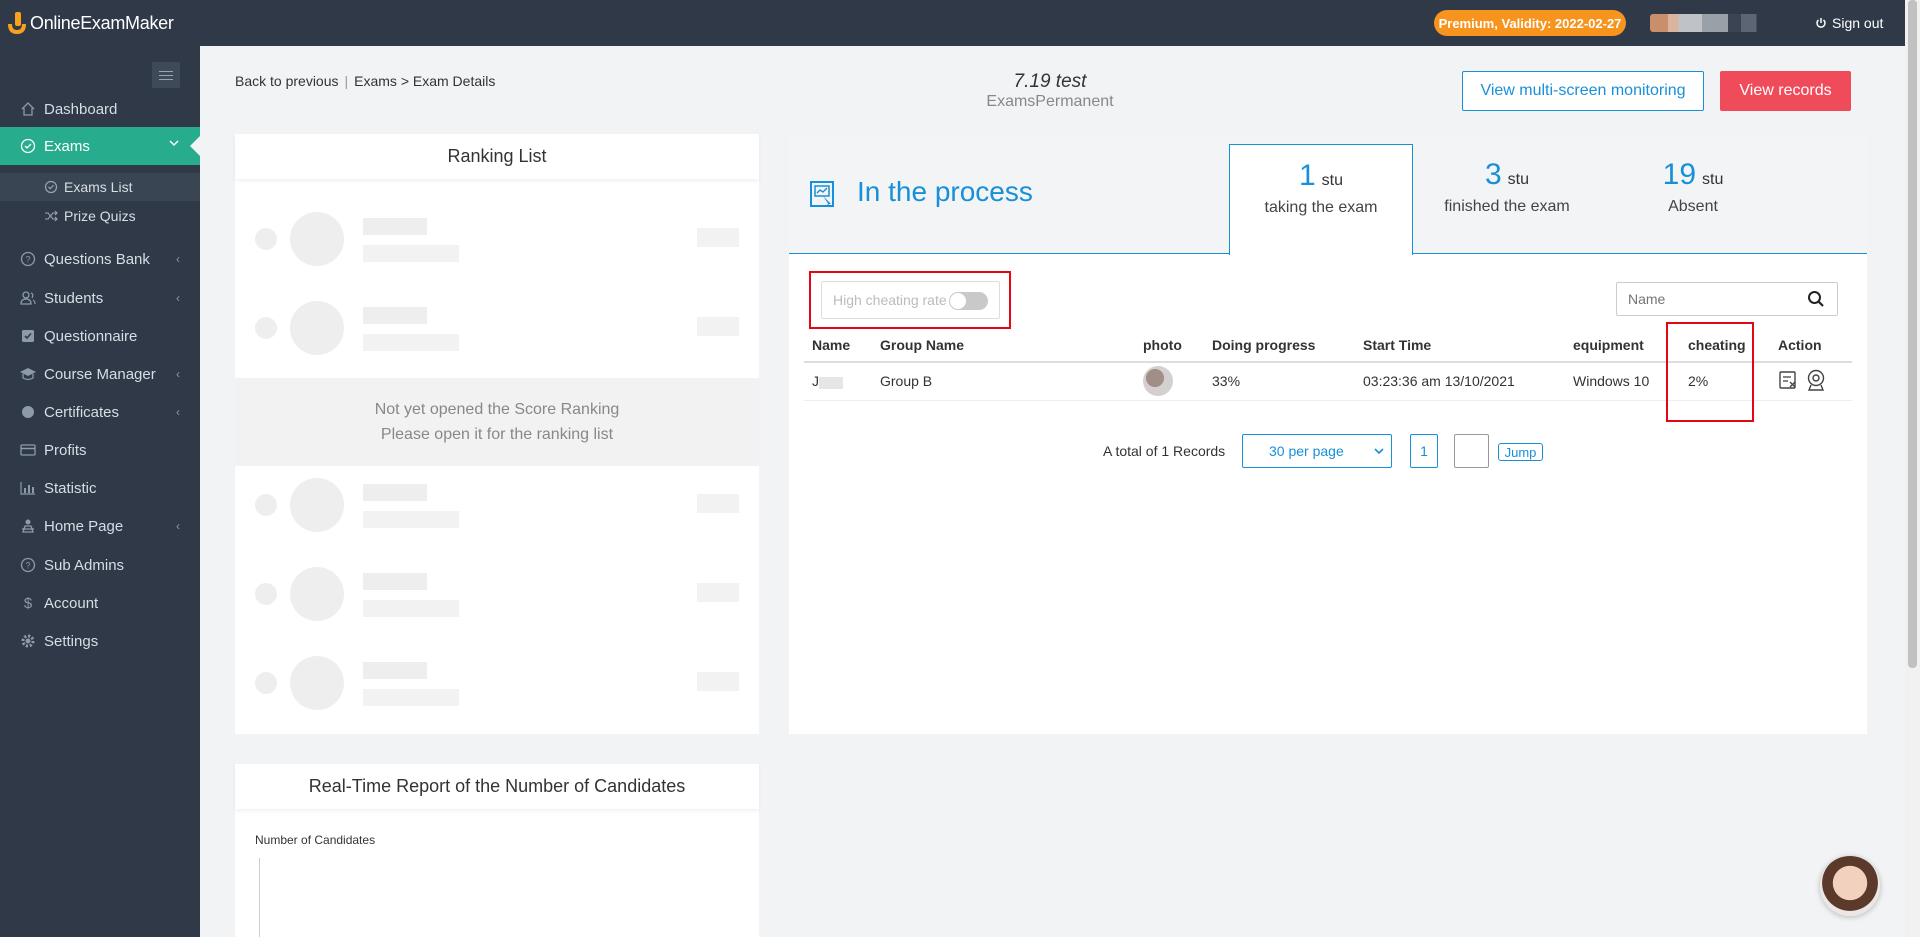 This screenshot has width=1920, height=937. I want to click on per-page-select: 30 per page, so click(1317, 451).